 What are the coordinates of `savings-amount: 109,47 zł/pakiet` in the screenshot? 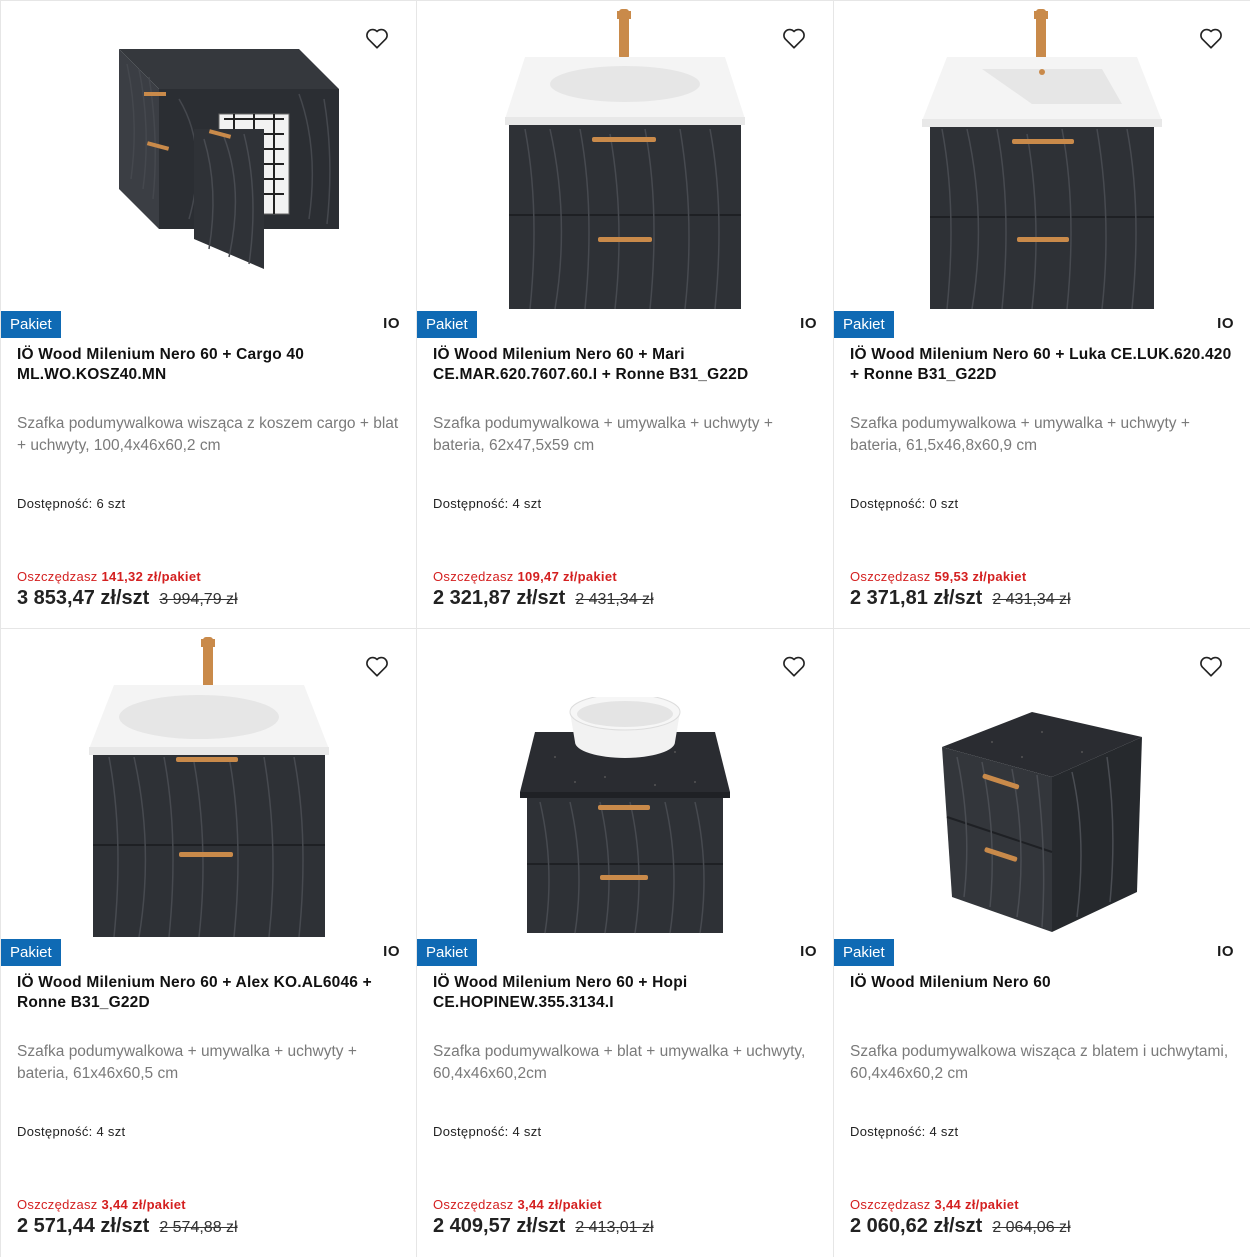 It's located at (567, 576).